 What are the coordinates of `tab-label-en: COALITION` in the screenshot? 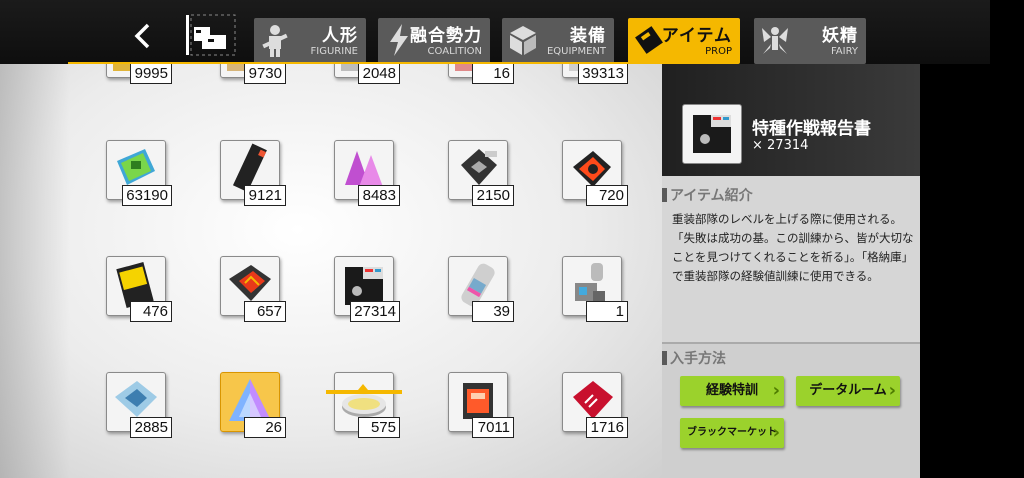 It's located at (454, 51).